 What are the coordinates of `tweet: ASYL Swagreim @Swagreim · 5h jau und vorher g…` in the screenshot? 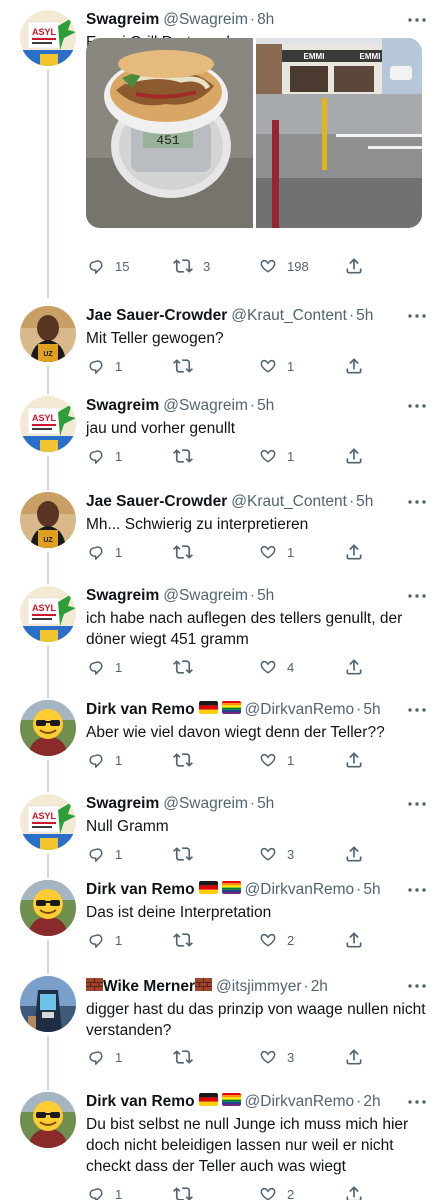 It's located at (221, 438).